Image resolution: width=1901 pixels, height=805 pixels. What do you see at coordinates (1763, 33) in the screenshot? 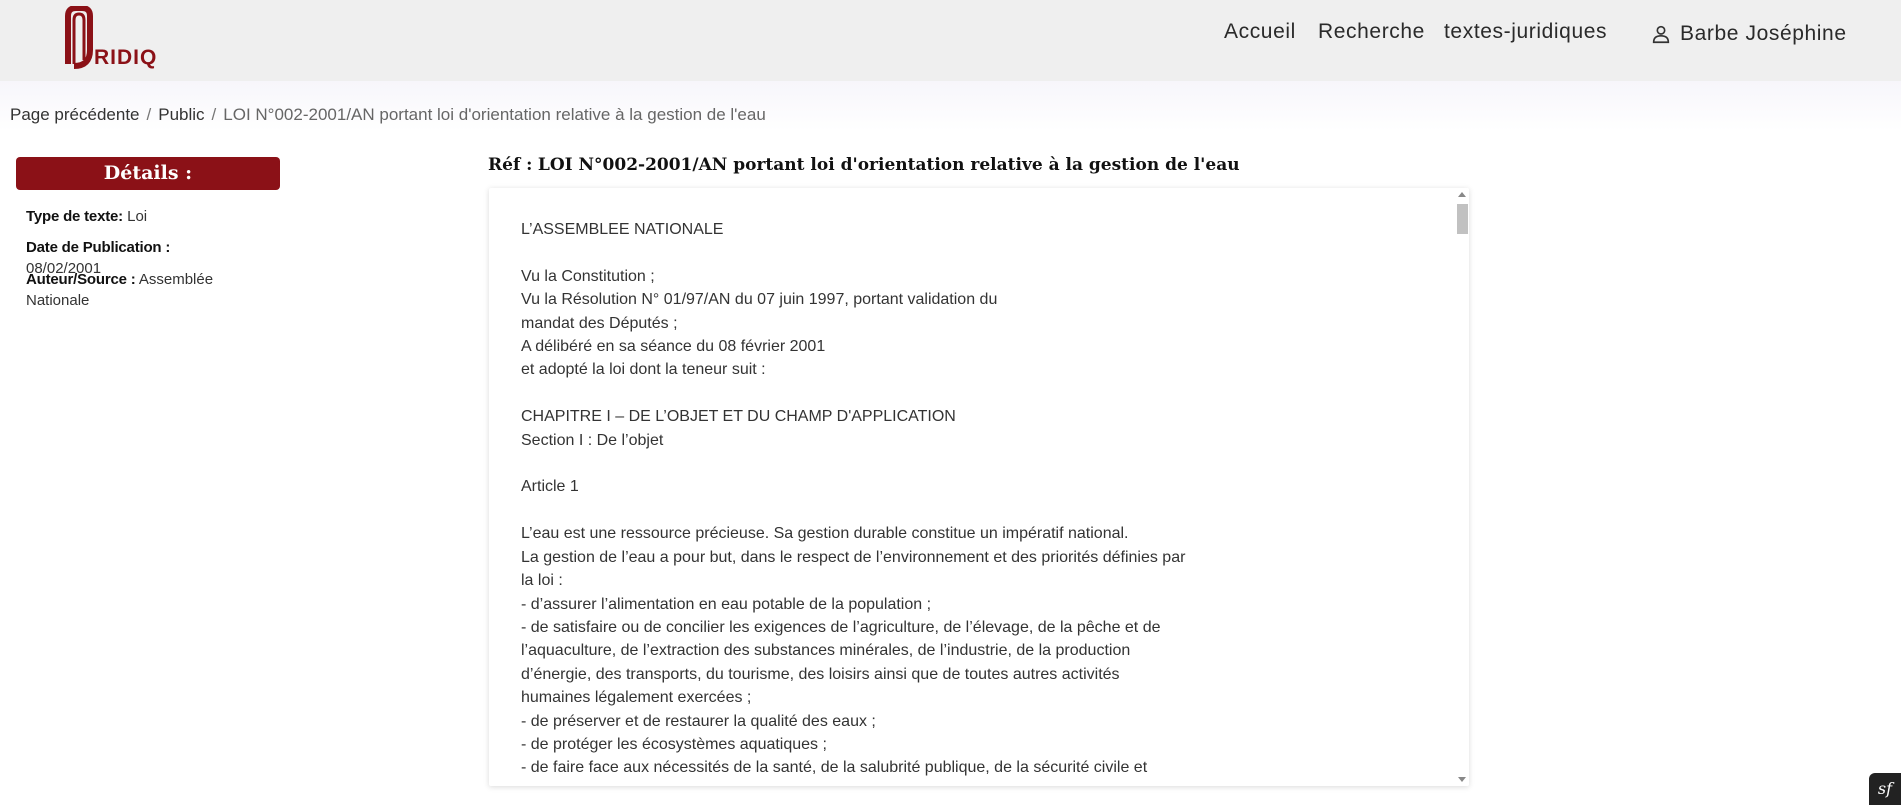
I see `user-name: Barbe Joséphine` at bounding box center [1763, 33].